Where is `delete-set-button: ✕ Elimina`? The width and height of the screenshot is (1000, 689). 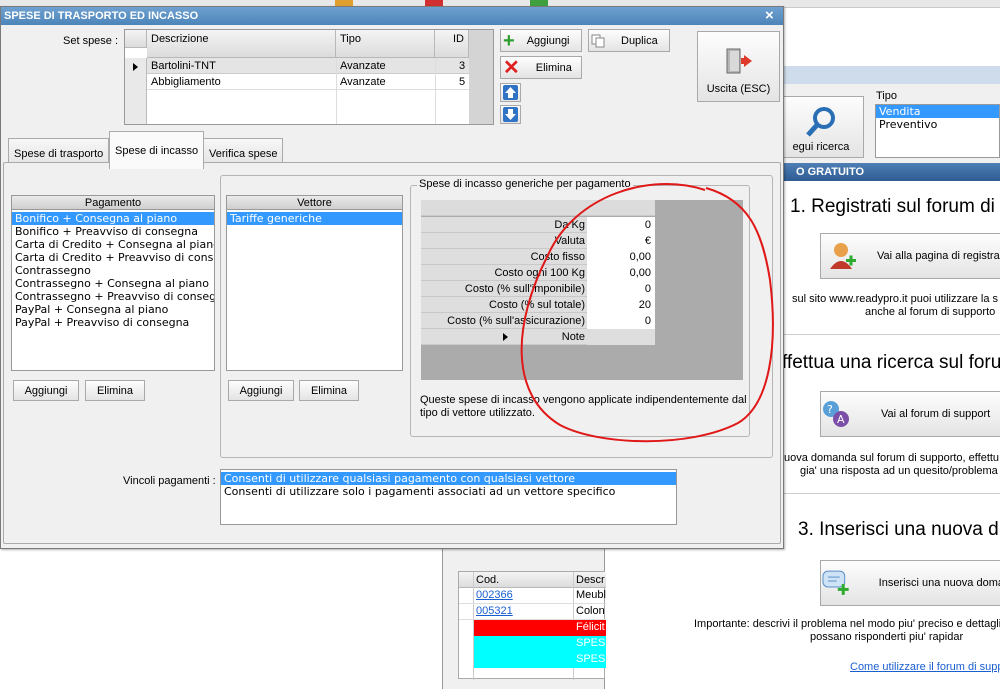
delete-set-button: ✕ Elimina is located at coordinates (541, 67).